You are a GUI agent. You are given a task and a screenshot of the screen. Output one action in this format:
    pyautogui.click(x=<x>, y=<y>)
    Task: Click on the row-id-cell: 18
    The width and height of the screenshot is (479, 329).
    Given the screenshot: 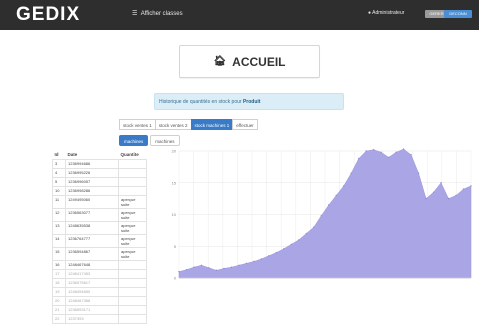 What is the action you would take?
    pyautogui.click(x=59, y=283)
    